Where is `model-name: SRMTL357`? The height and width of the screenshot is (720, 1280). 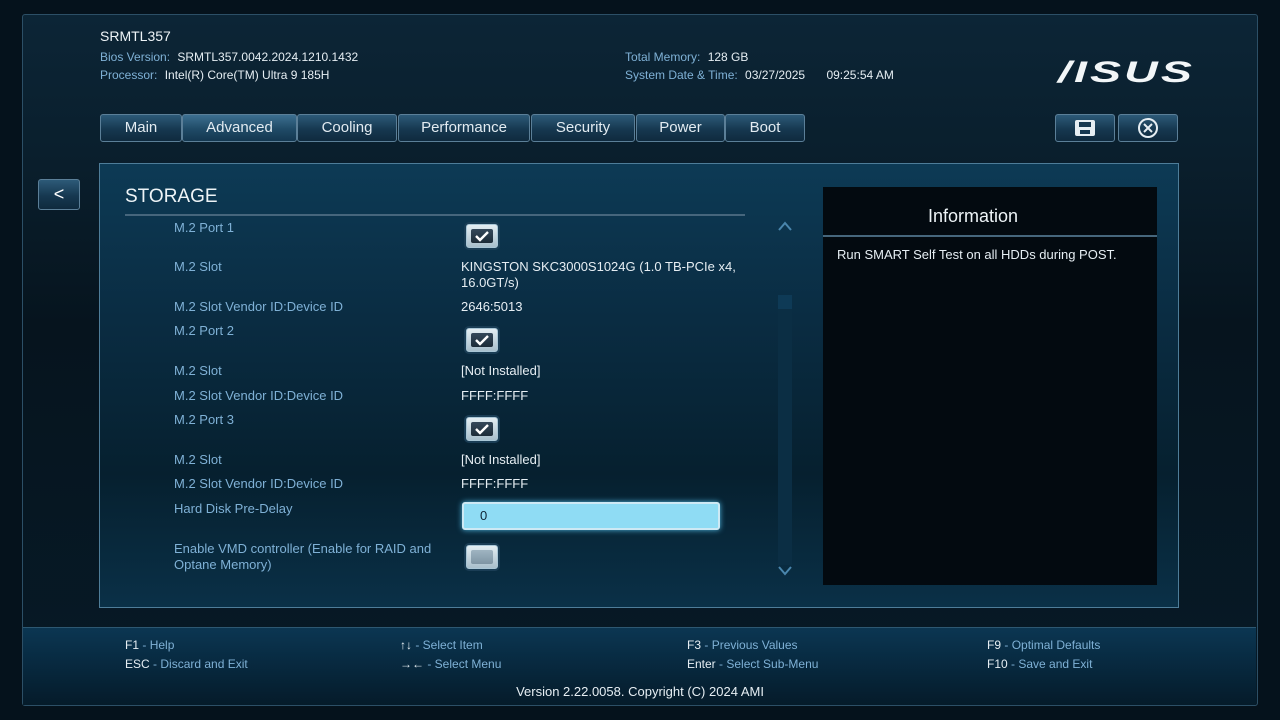
model-name: SRMTL357 is located at coordinates (135, 36).